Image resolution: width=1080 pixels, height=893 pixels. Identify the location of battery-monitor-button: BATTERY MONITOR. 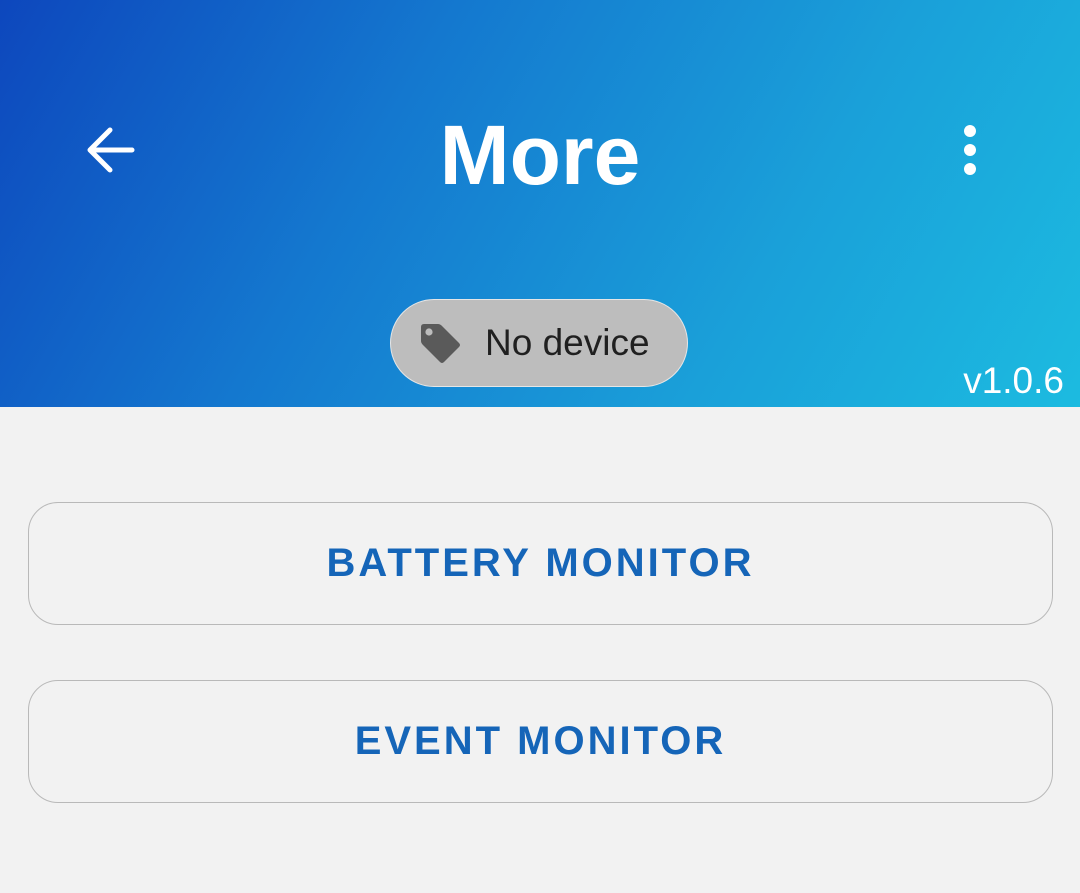
(540, 563).